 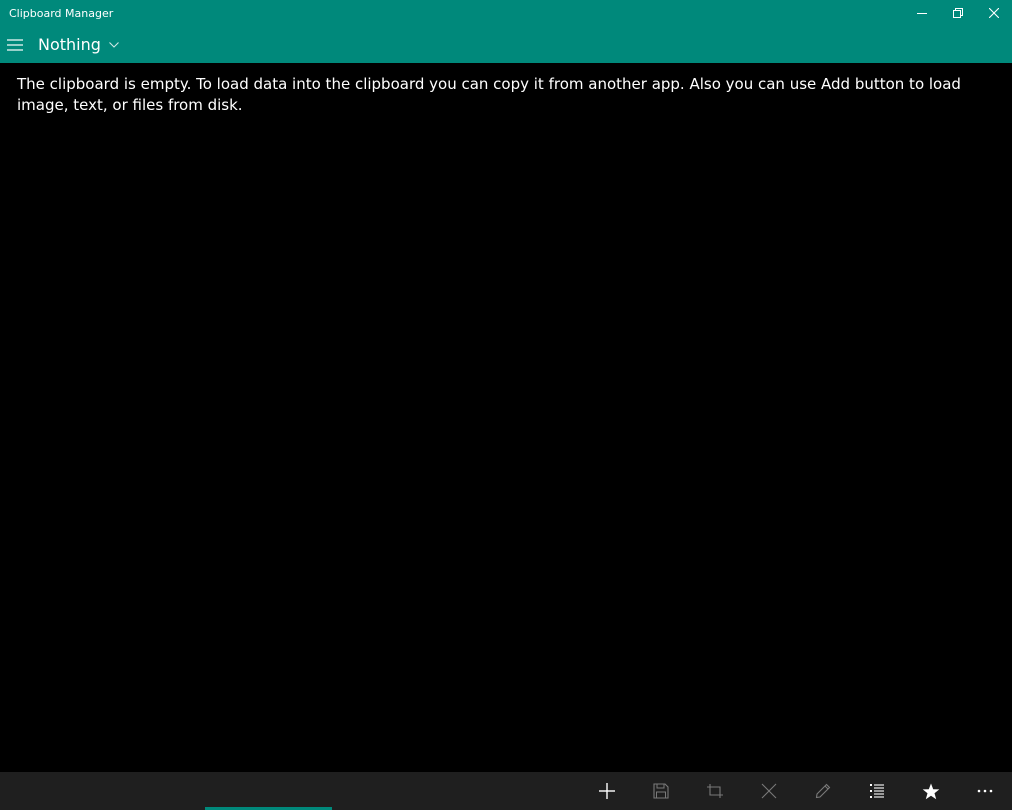 I want to click on favorite-button, so click(x=931, y=791).